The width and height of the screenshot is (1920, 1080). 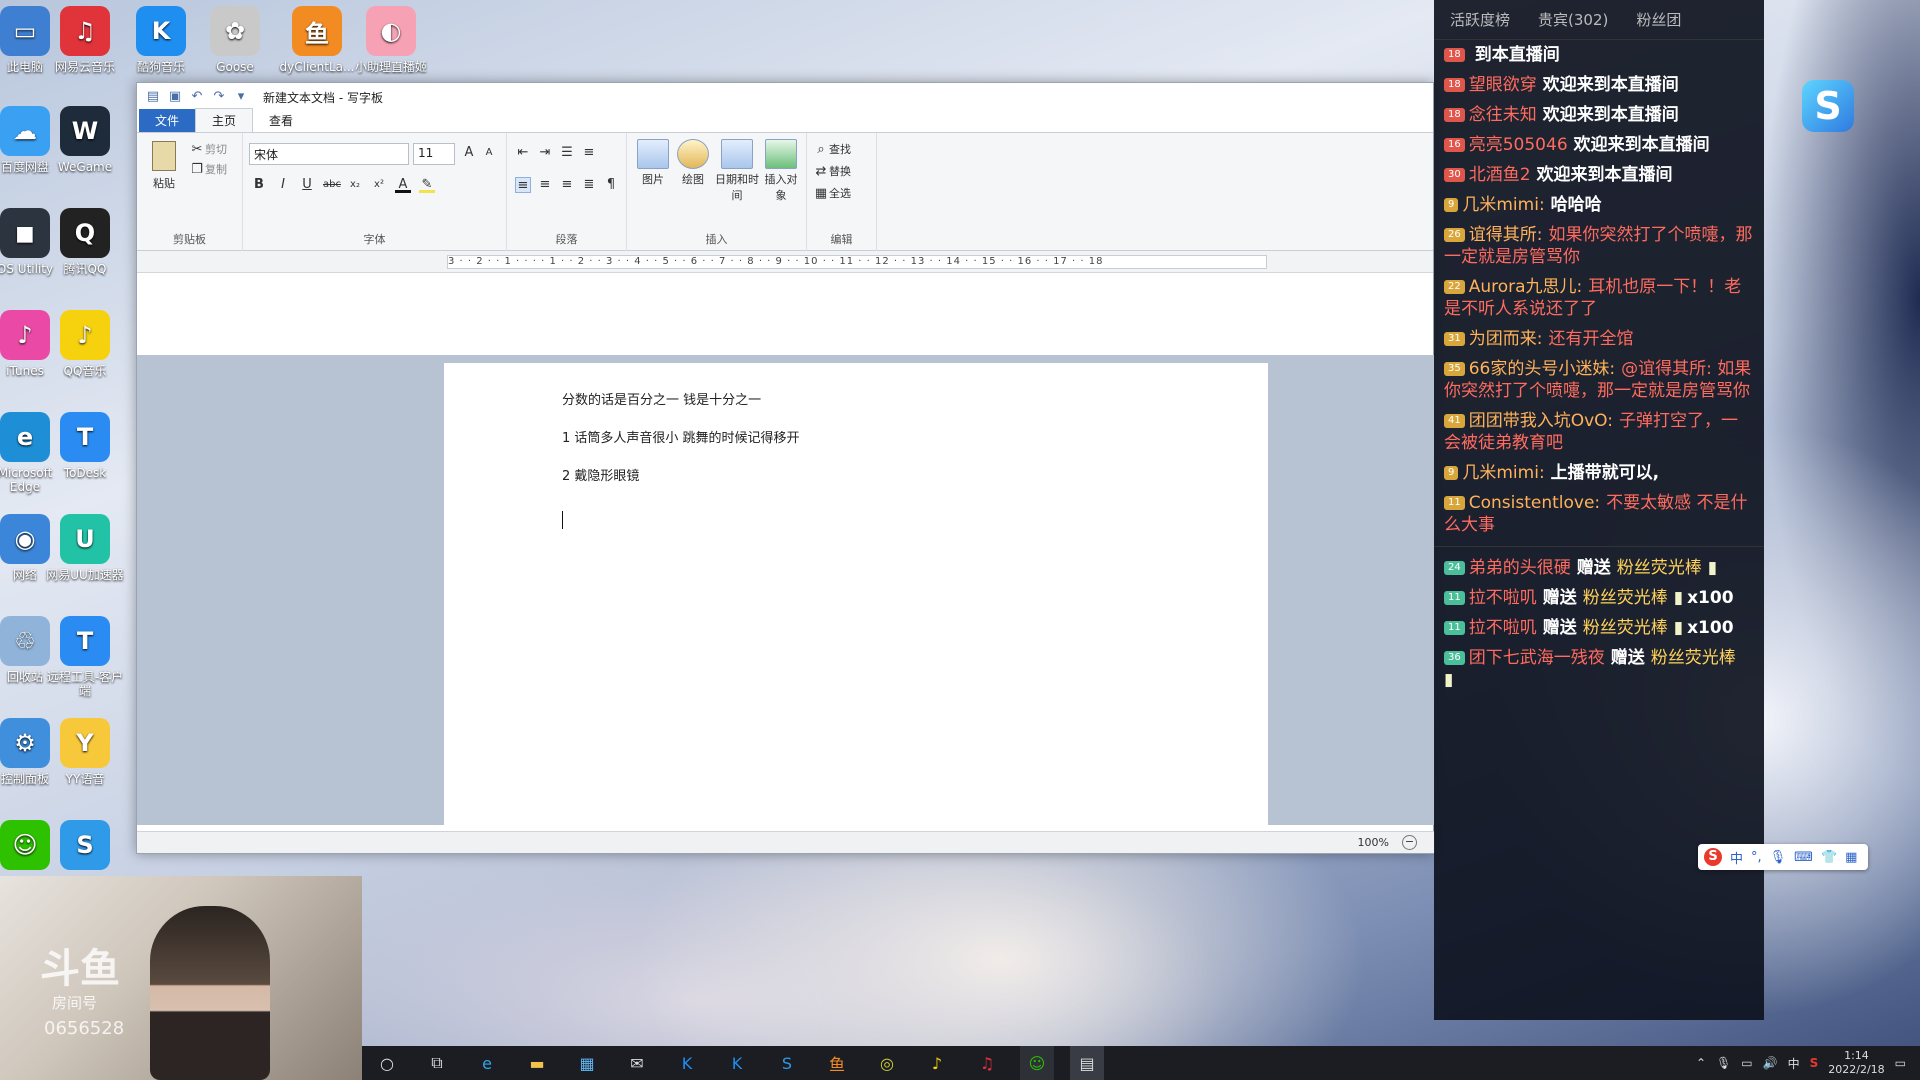 I want to click on chat-nickname: Aurora九思儿:, so click(x=1526, y=287).